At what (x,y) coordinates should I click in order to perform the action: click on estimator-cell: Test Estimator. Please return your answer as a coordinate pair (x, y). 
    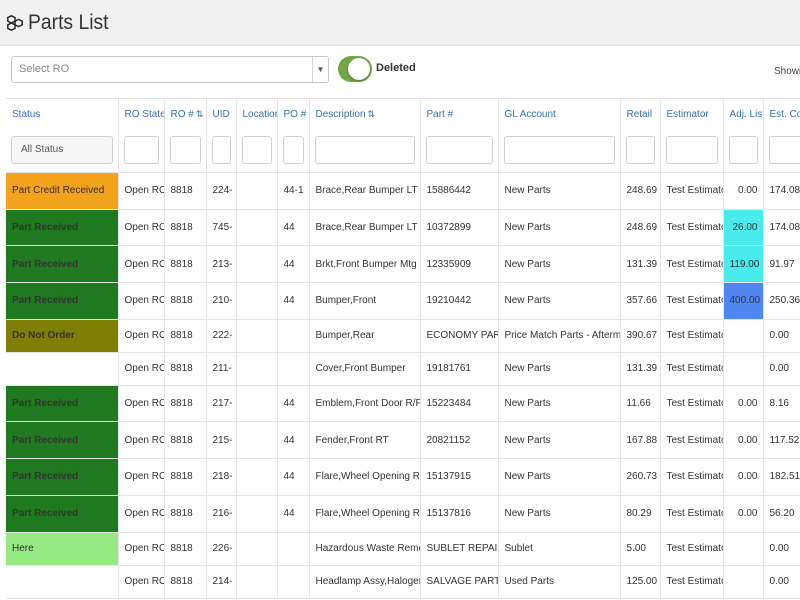
    Looking at the image, I should click on (692, 228).